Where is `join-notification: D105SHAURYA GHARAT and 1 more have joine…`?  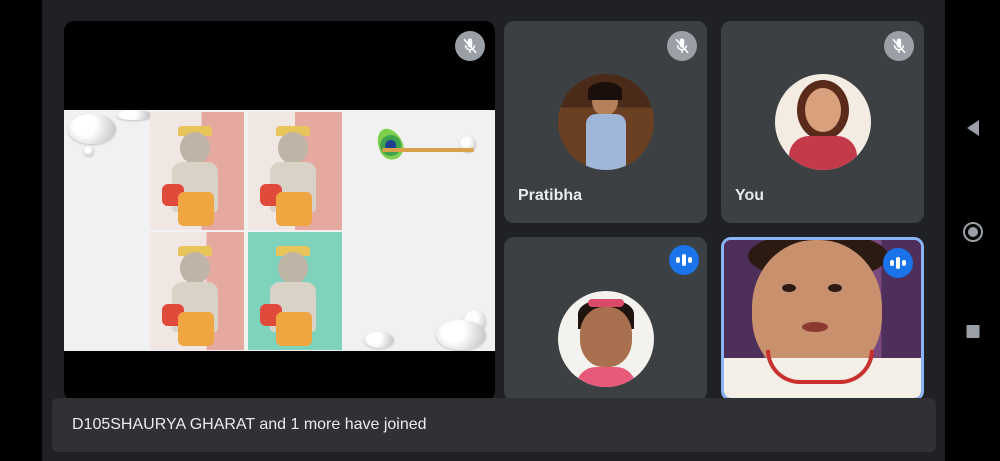
join-notification: D105SHAURYA GHARAT and 1 more have joine… is located at coordinates (494, 425).